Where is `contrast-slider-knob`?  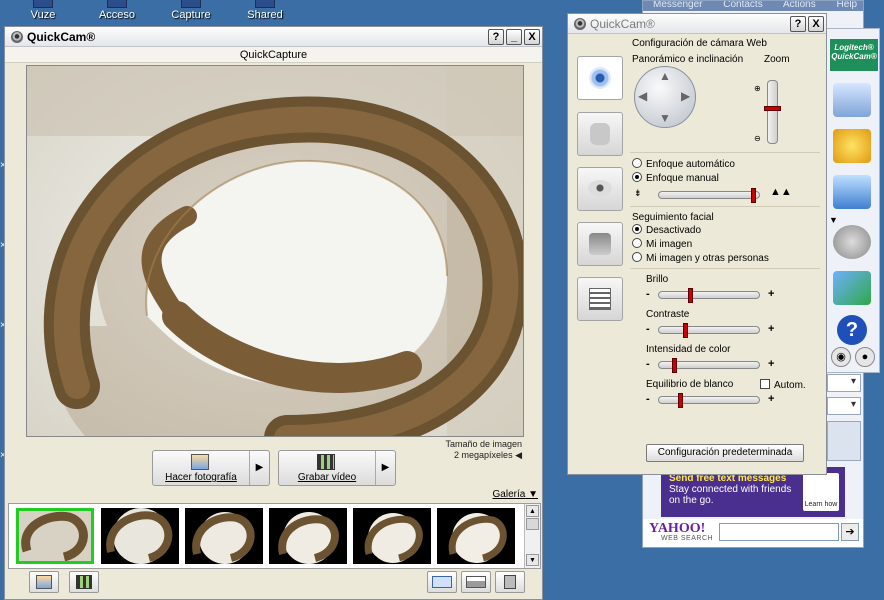 contrast-slider-knob is located at coordinates (685, 330).